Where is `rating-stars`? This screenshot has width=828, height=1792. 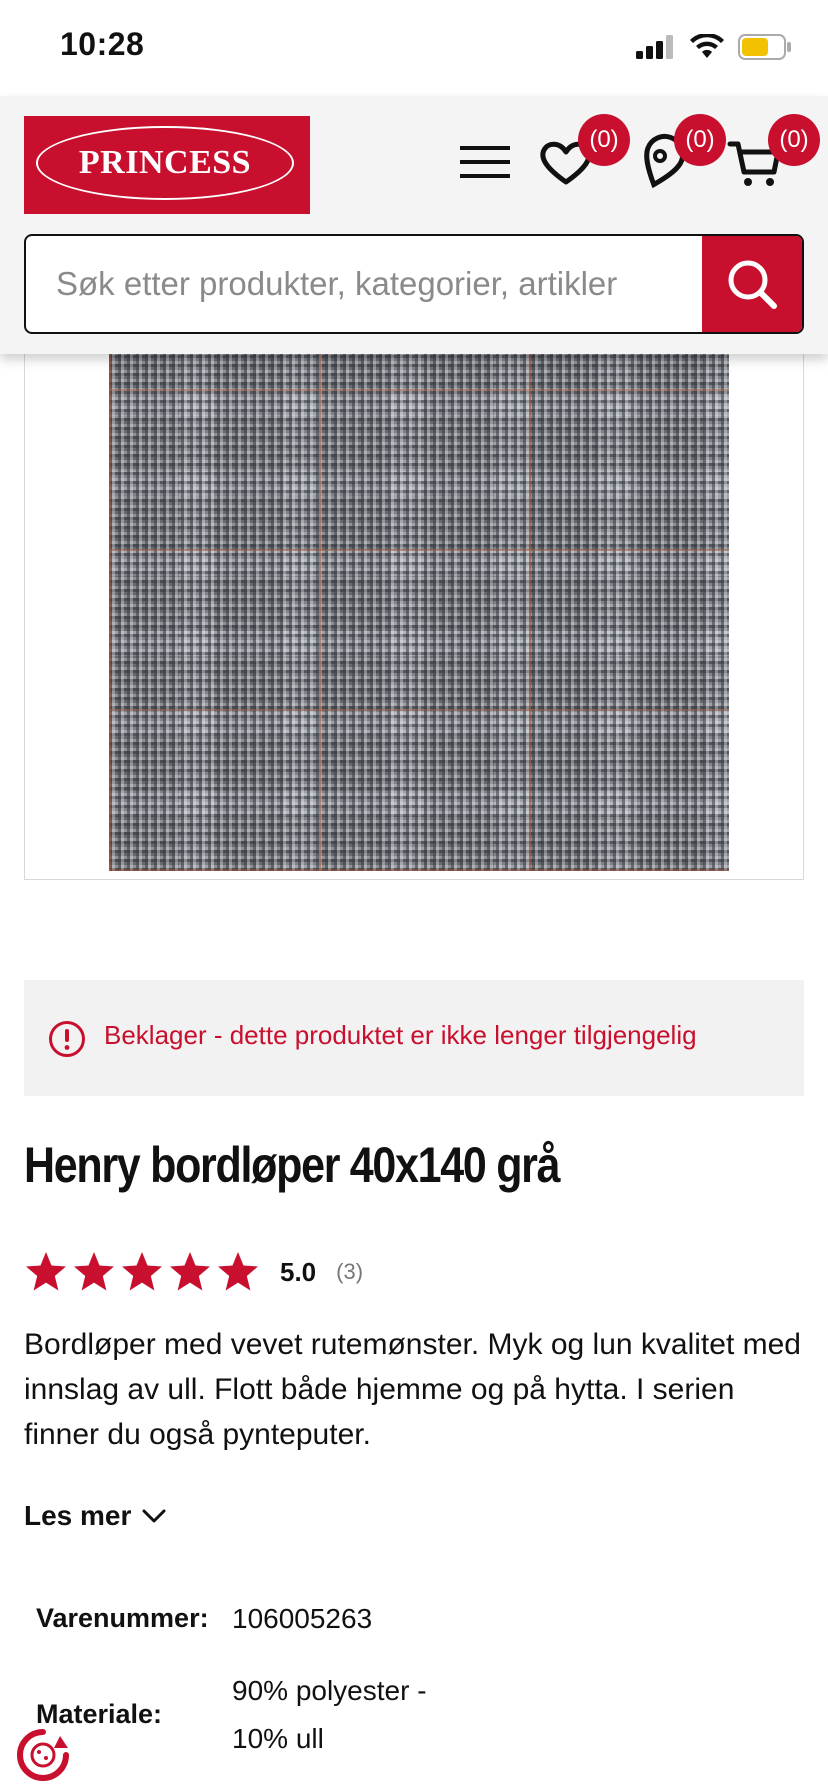
rating-stars is located at coordinates (142, 1272).